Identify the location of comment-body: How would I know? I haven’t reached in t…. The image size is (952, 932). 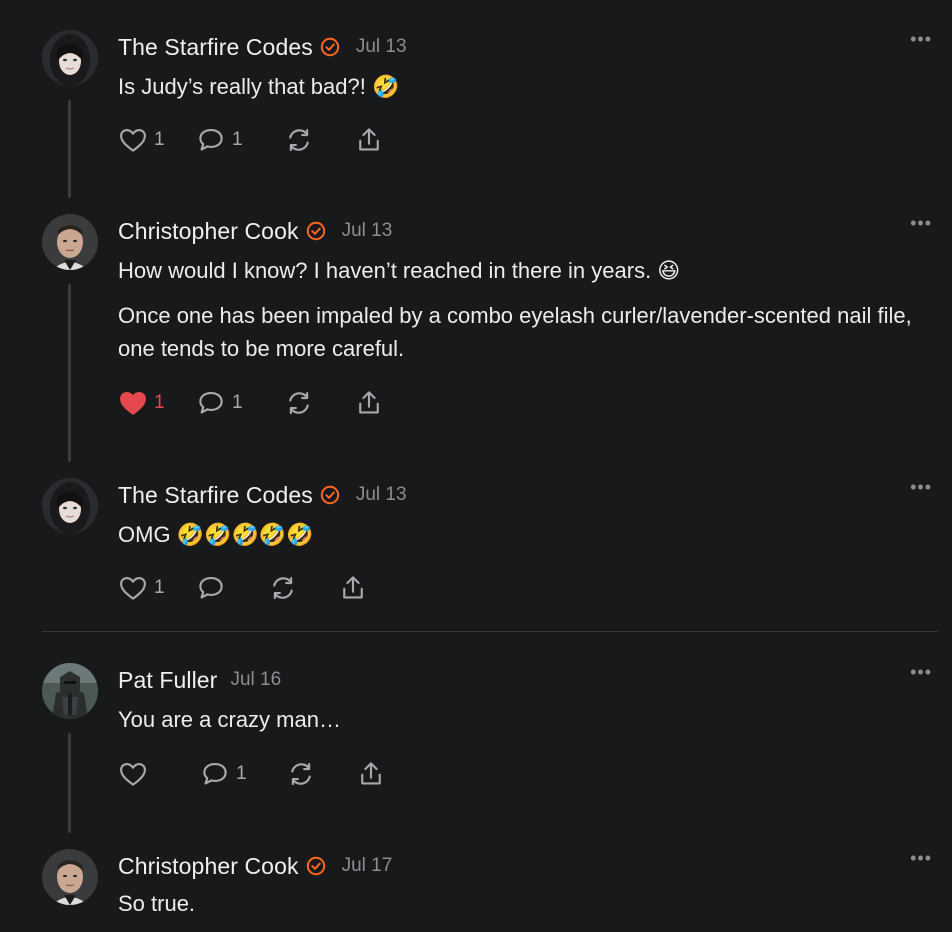
(518, 315).